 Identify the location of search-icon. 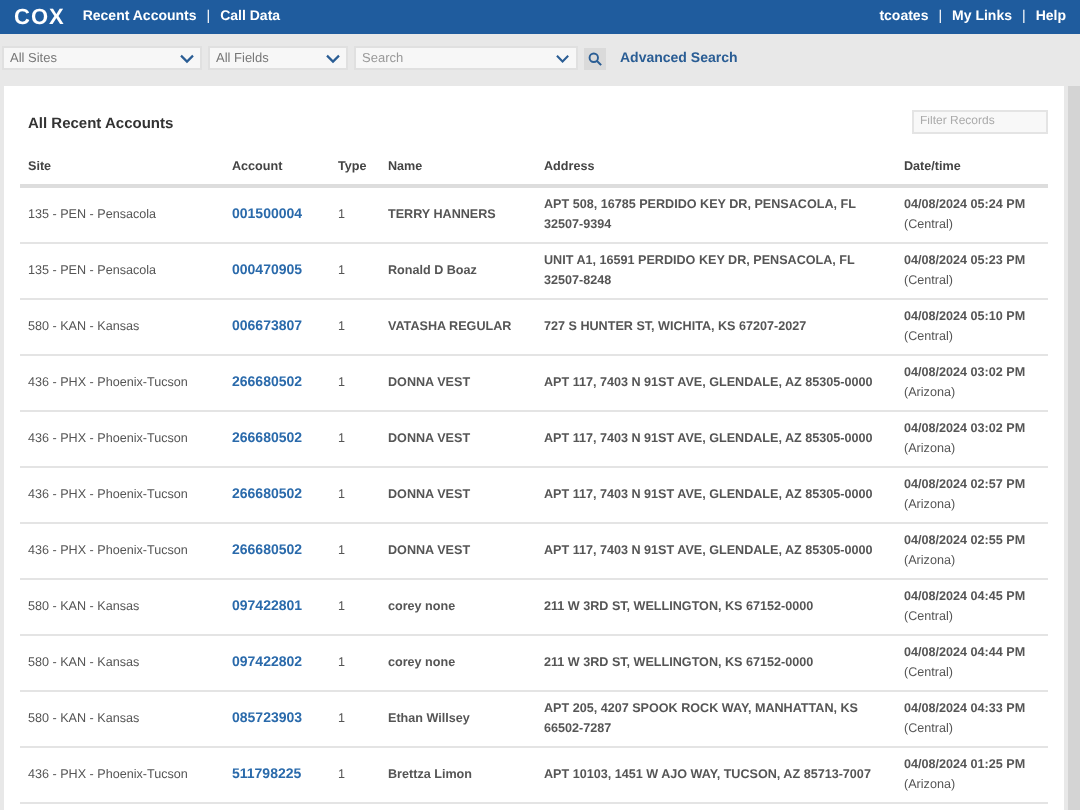
(595, 58).